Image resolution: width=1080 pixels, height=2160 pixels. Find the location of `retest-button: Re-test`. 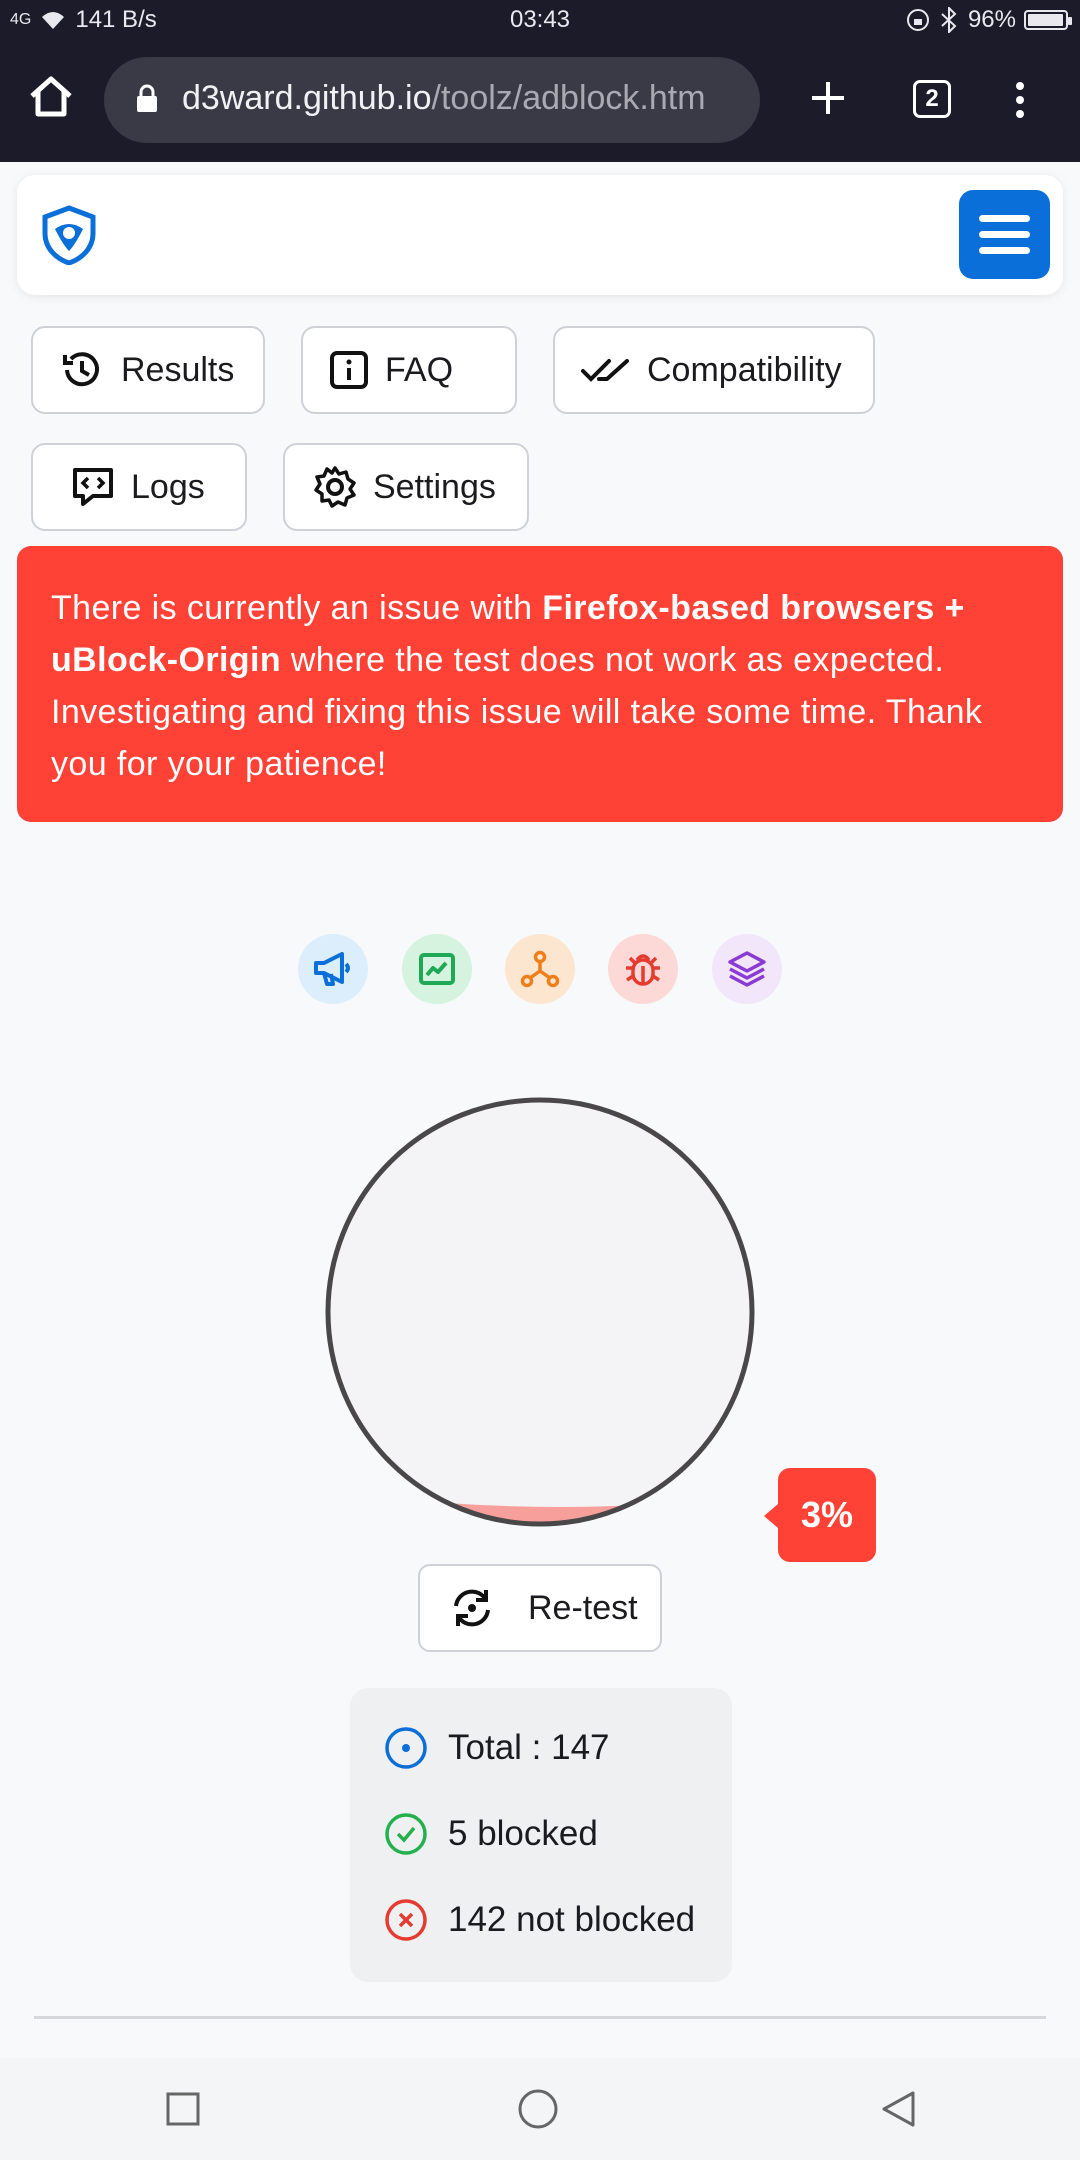

retest-button: Re-test is located at coordinates (540, 1608).